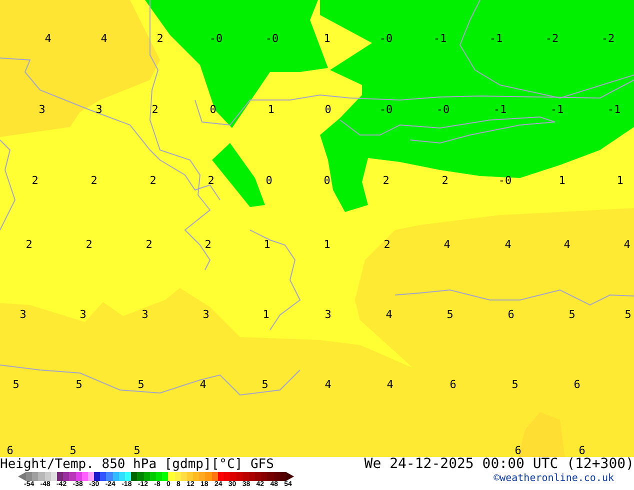 This screenshot has width=634, height=490. Describe the element at coordinates (137, 464) in the screenshot. I see `map-title: Height/Temp. 850 hPa [gdmp][°C] GFS` at that location.